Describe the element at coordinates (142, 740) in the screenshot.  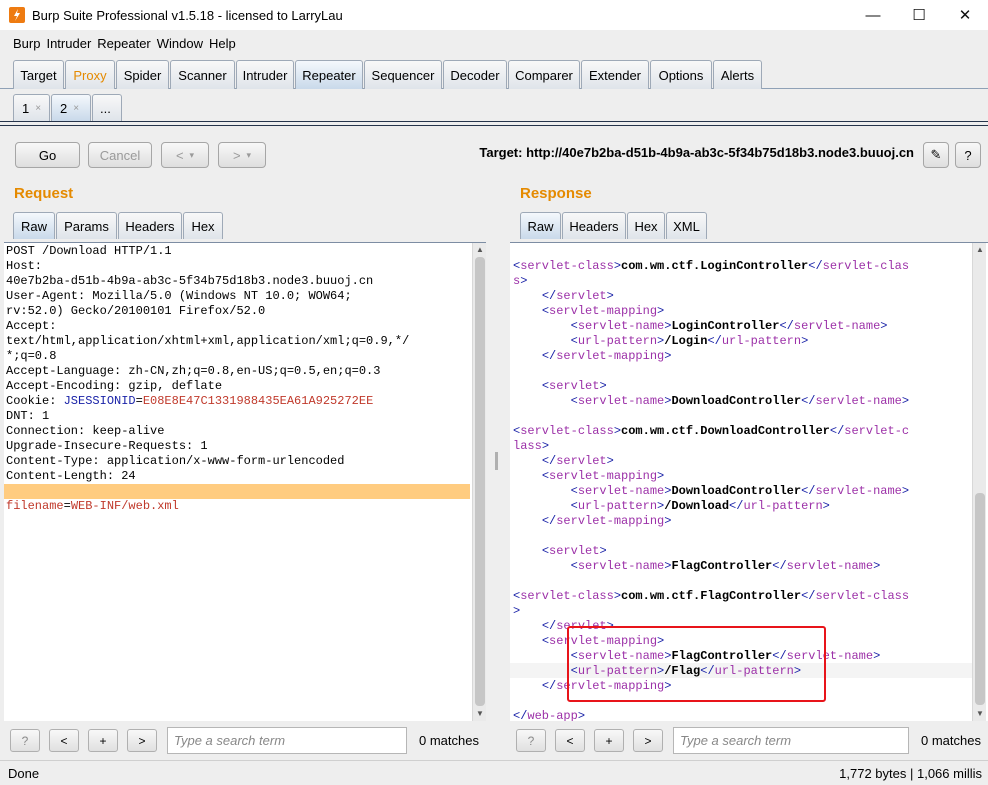
I see `request-next-button: >` at that location.